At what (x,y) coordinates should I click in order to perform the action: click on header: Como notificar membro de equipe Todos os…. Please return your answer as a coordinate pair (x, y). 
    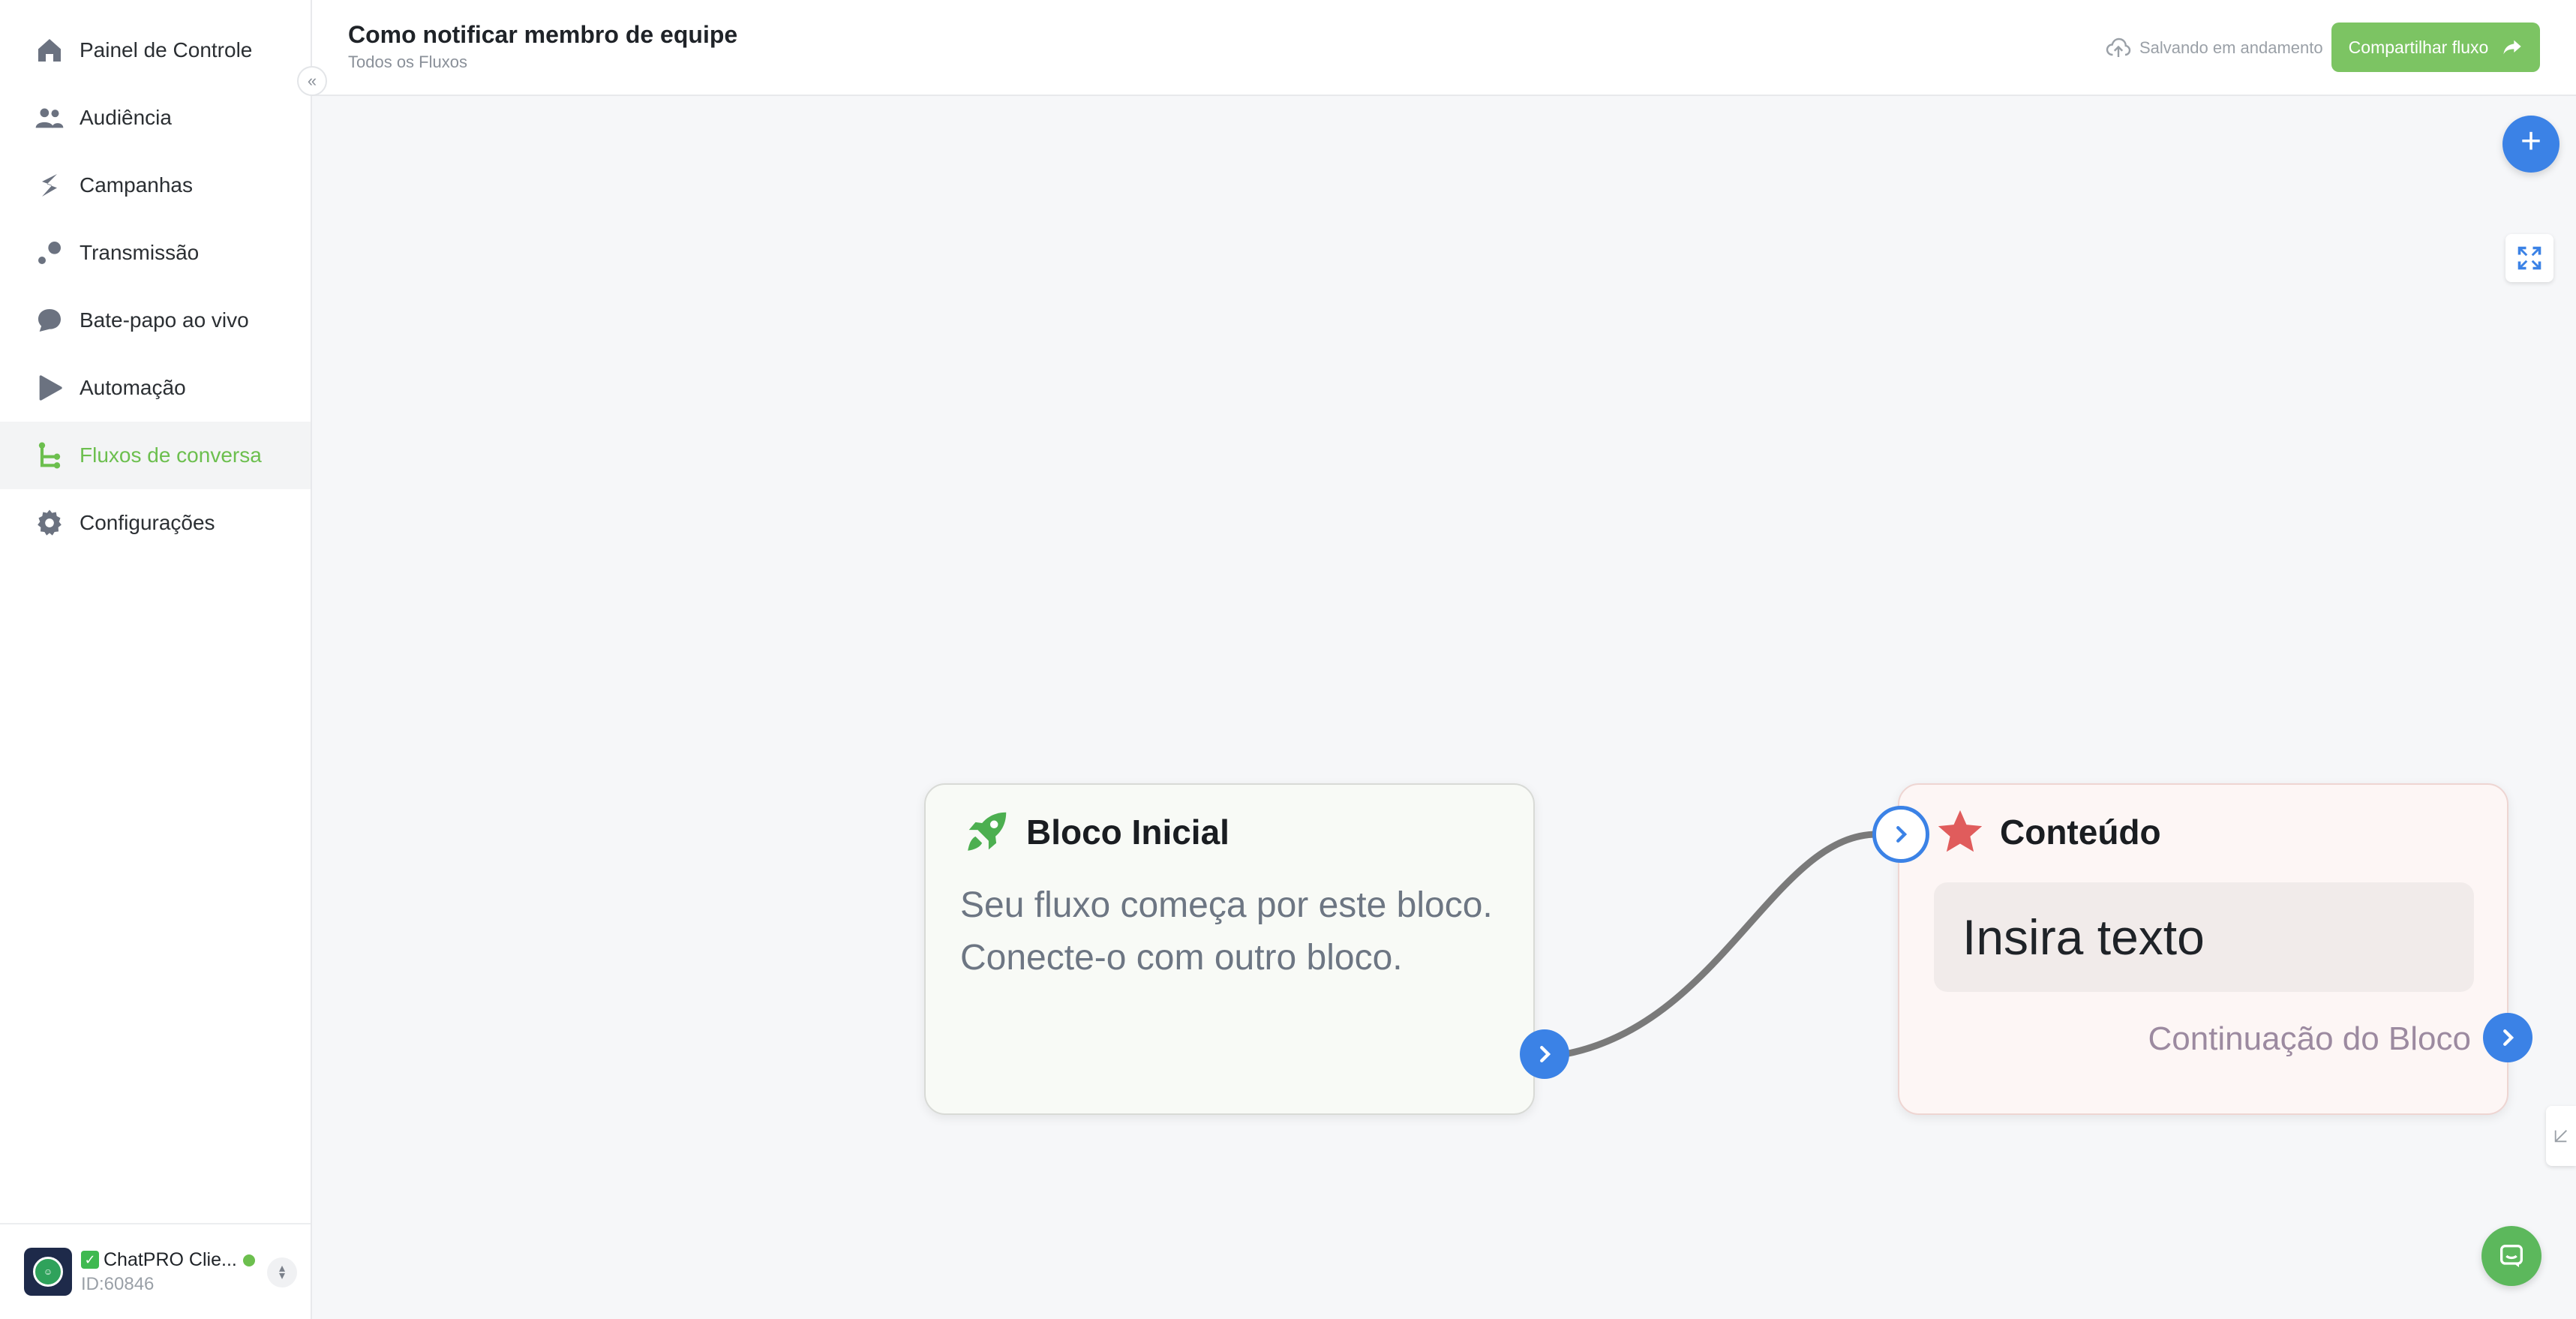
    Looking at the image, I should click on (1444, 48).